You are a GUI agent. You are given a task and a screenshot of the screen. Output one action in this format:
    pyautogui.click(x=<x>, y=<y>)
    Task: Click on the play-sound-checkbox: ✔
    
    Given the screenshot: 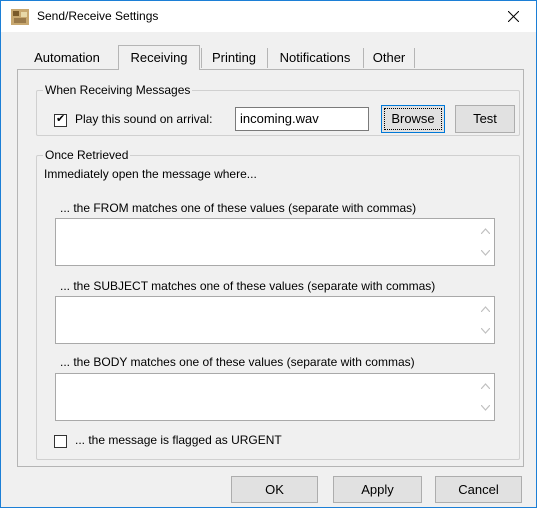 What is the action you would take?
    pyautogui.click(x=60, y=120)
    